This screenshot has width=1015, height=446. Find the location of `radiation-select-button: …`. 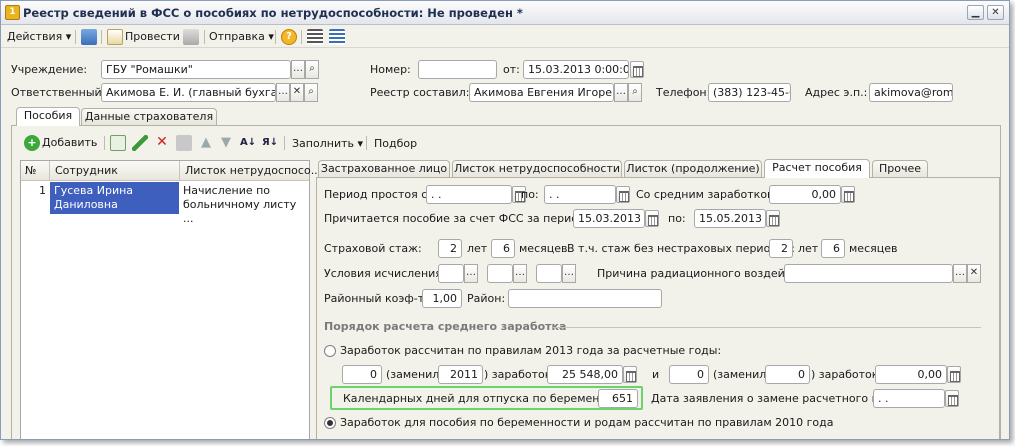

radiation-select-button: … is located at coordinates (960, 273).